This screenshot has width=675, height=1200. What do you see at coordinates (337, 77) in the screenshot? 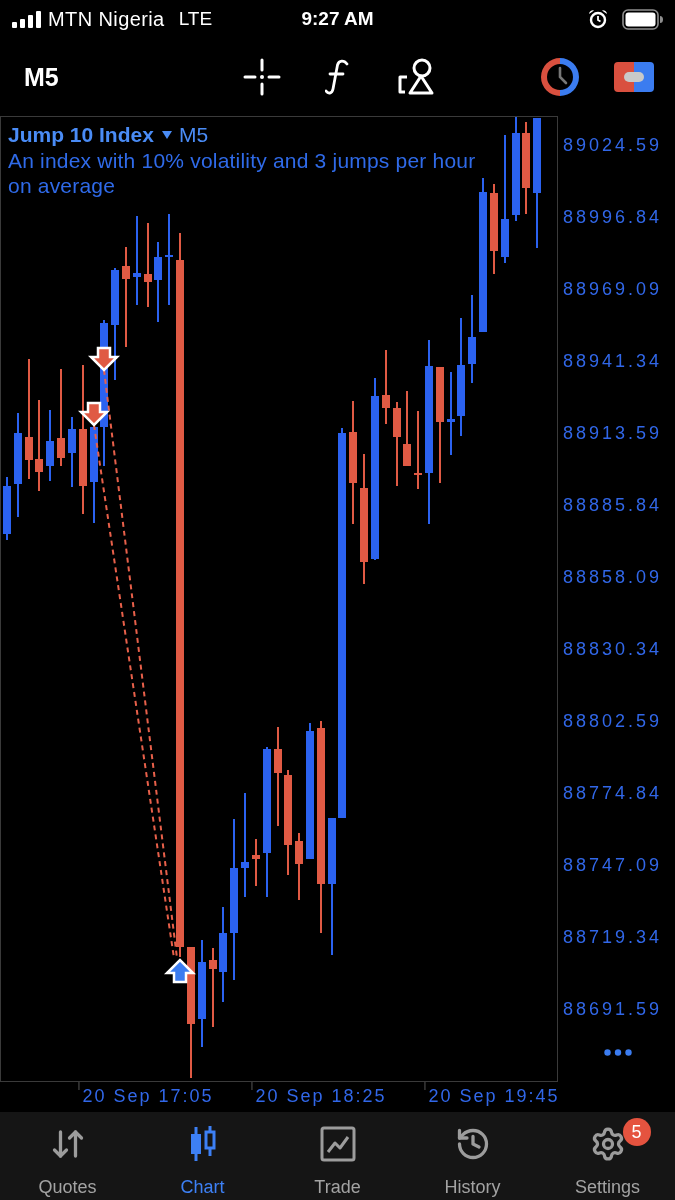
I see `function-icon` at bounding box center [337, 77].